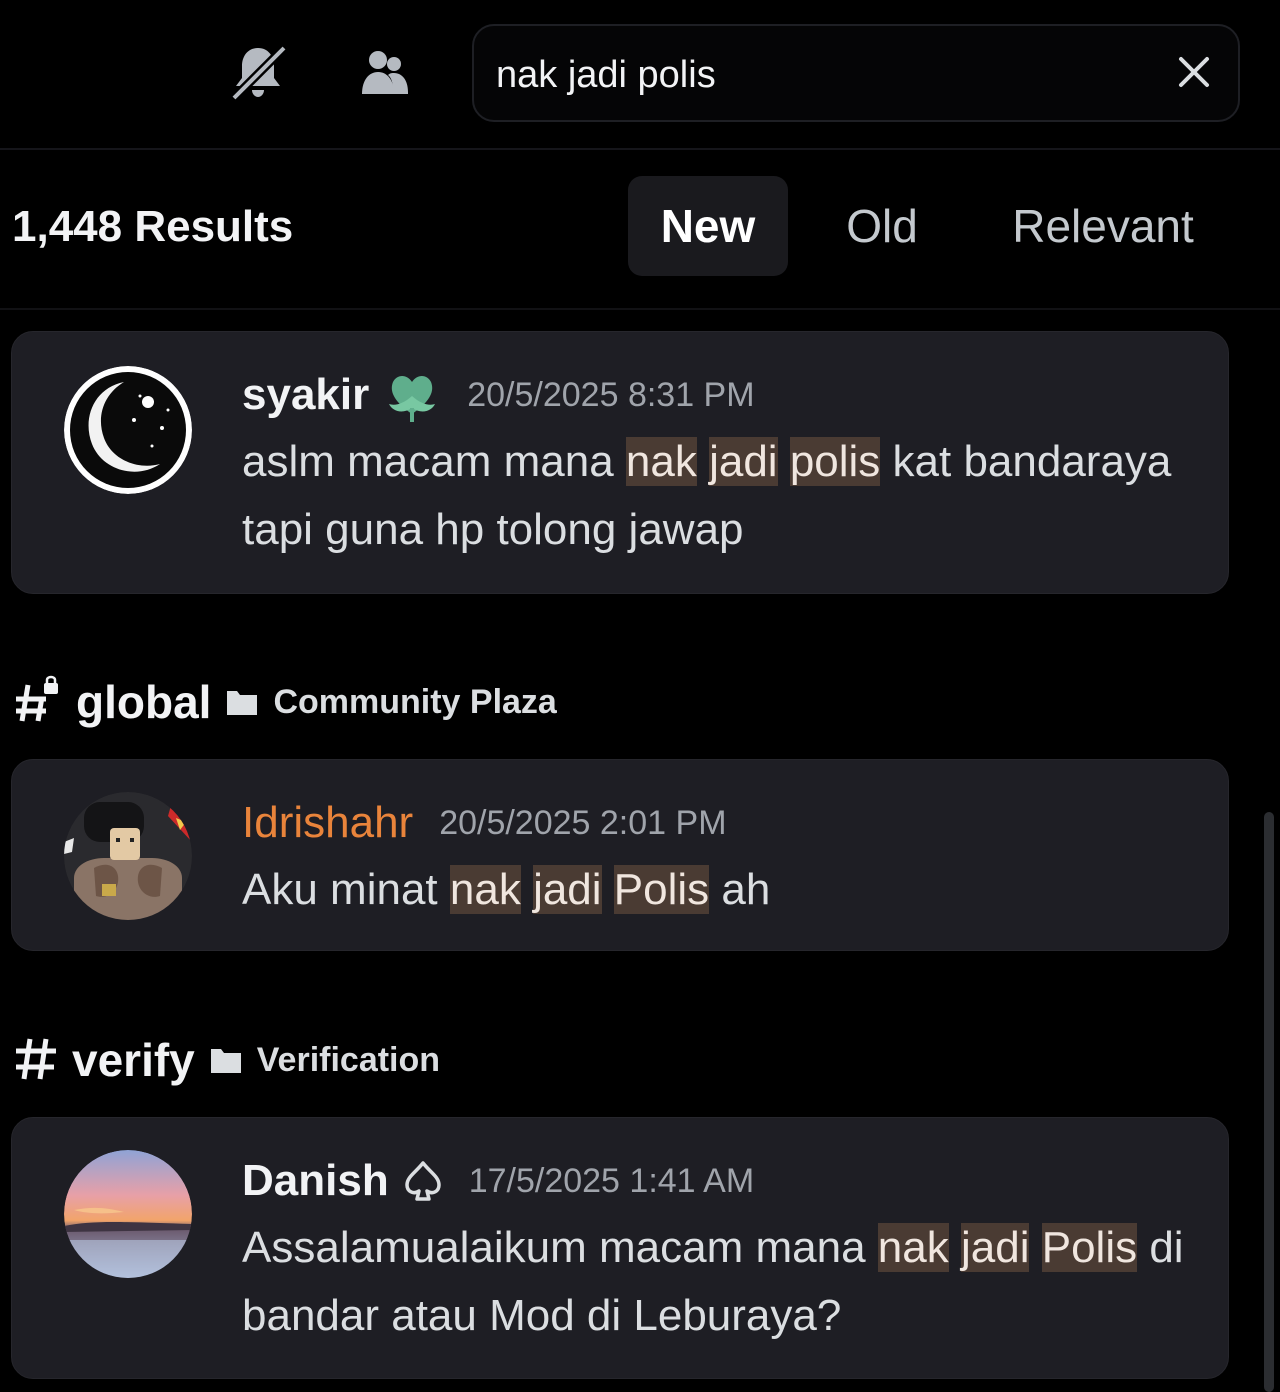 The height and width of the screenshot is (1392, 1280). I want to click on username: syakir, so click(305, 395).